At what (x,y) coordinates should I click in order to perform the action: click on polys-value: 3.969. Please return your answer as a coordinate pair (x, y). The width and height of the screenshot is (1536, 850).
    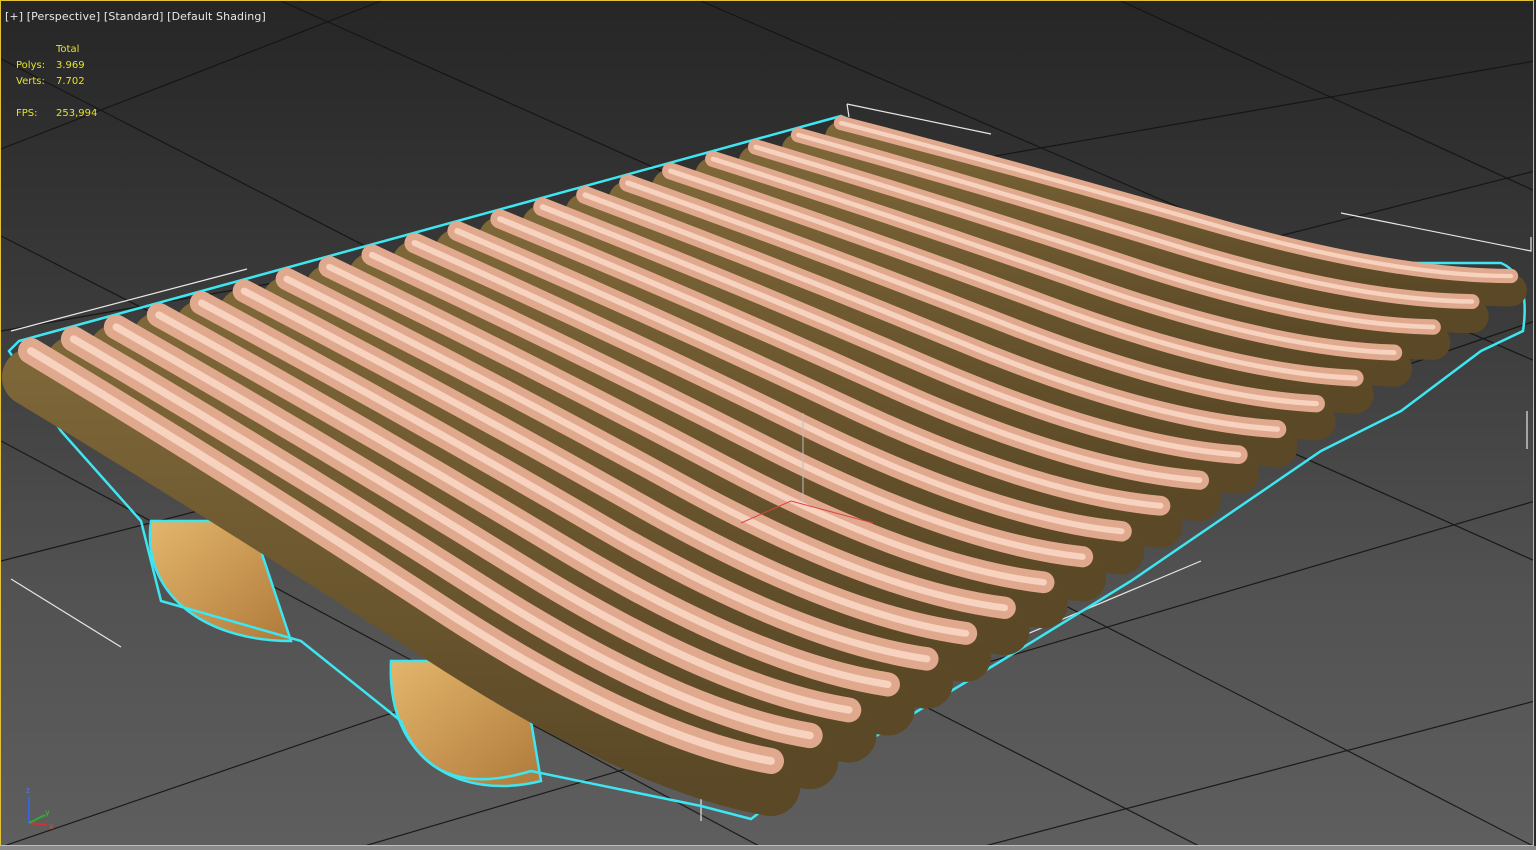
    Looking at the image, I should click on (70, 65).